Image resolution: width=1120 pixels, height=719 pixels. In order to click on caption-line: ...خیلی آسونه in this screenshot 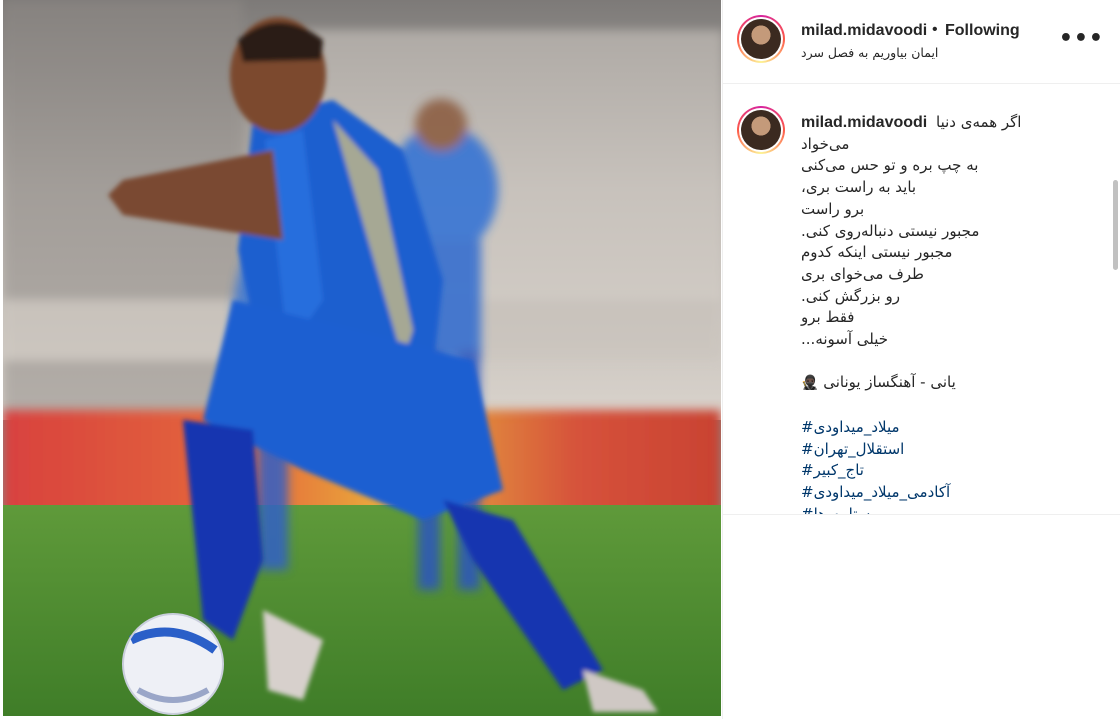, I will do `click(845, 339)`.